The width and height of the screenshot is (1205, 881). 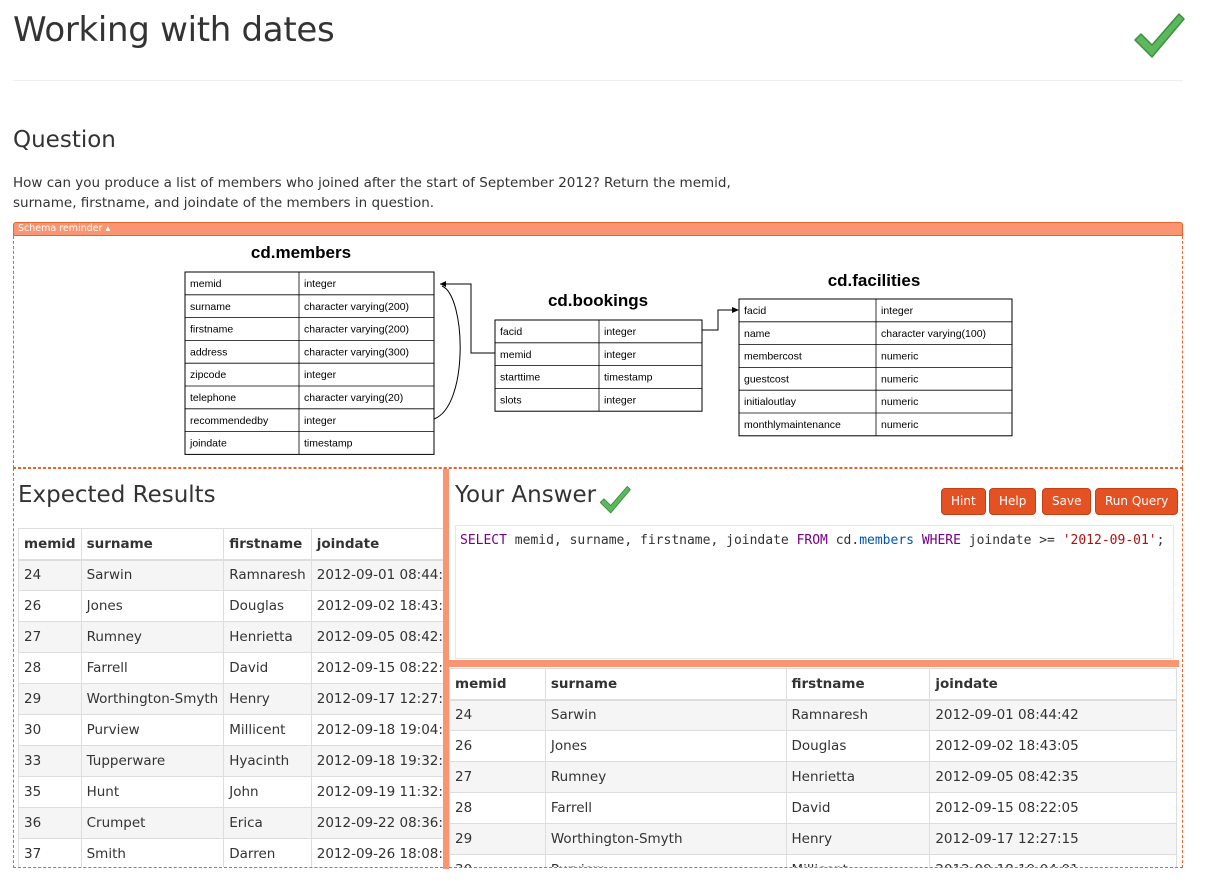 I want to click on cell-memid: 35, so click(x=50, y=792).